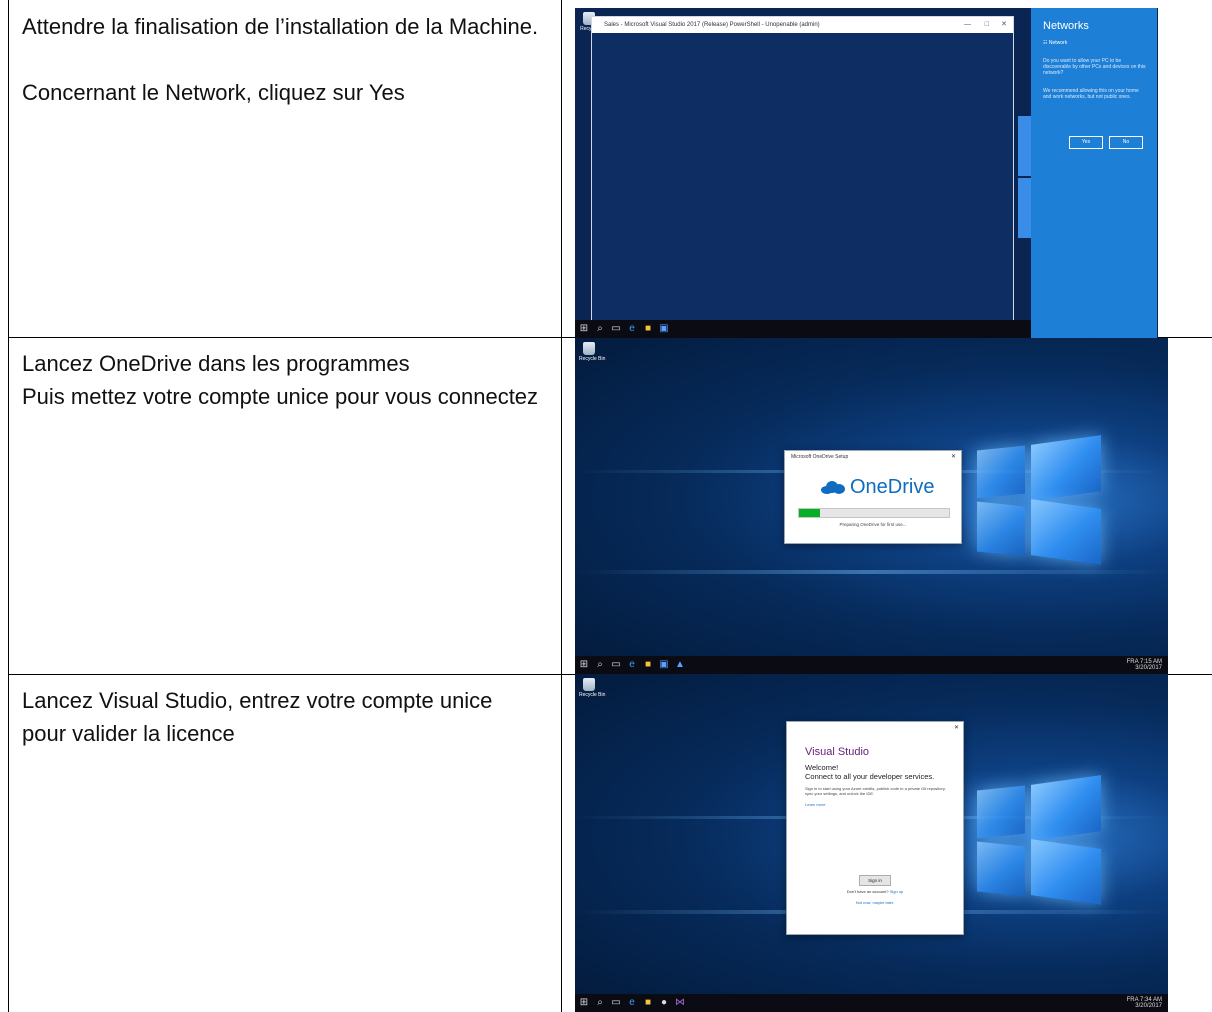 This screenshot has height=1012, width=1212. I want to click on sign-in-button: Sign in, so click(875, 880).